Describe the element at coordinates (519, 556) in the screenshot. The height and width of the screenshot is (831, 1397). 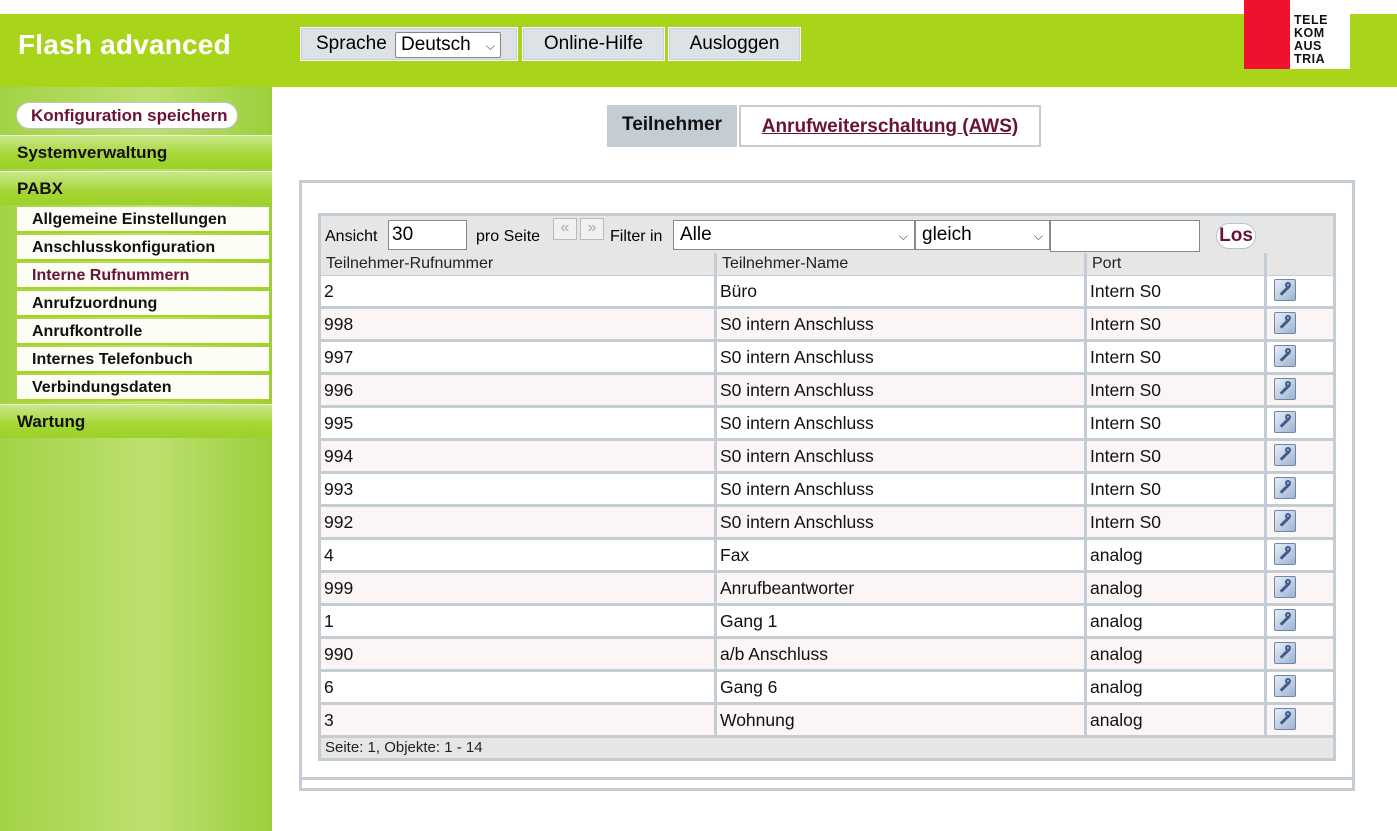
I see `cell-number: 4` at that location.